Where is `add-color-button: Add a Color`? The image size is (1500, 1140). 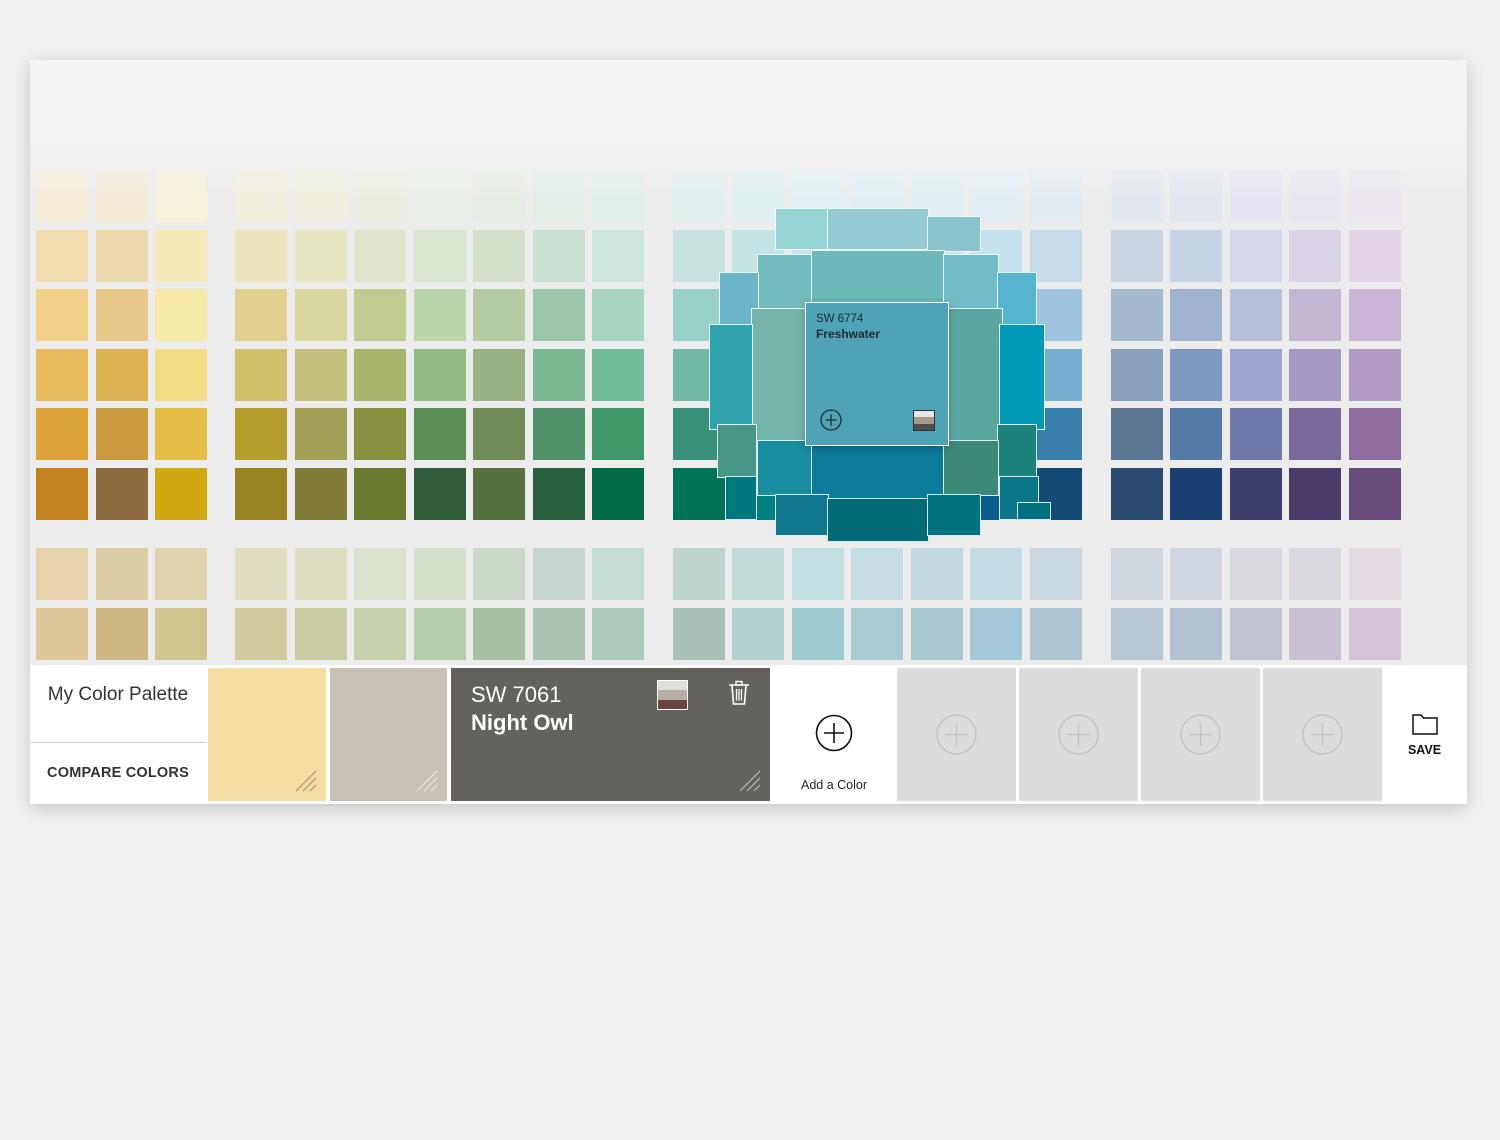
add-color-button: Add a Color is located at coordinates (834, 734).